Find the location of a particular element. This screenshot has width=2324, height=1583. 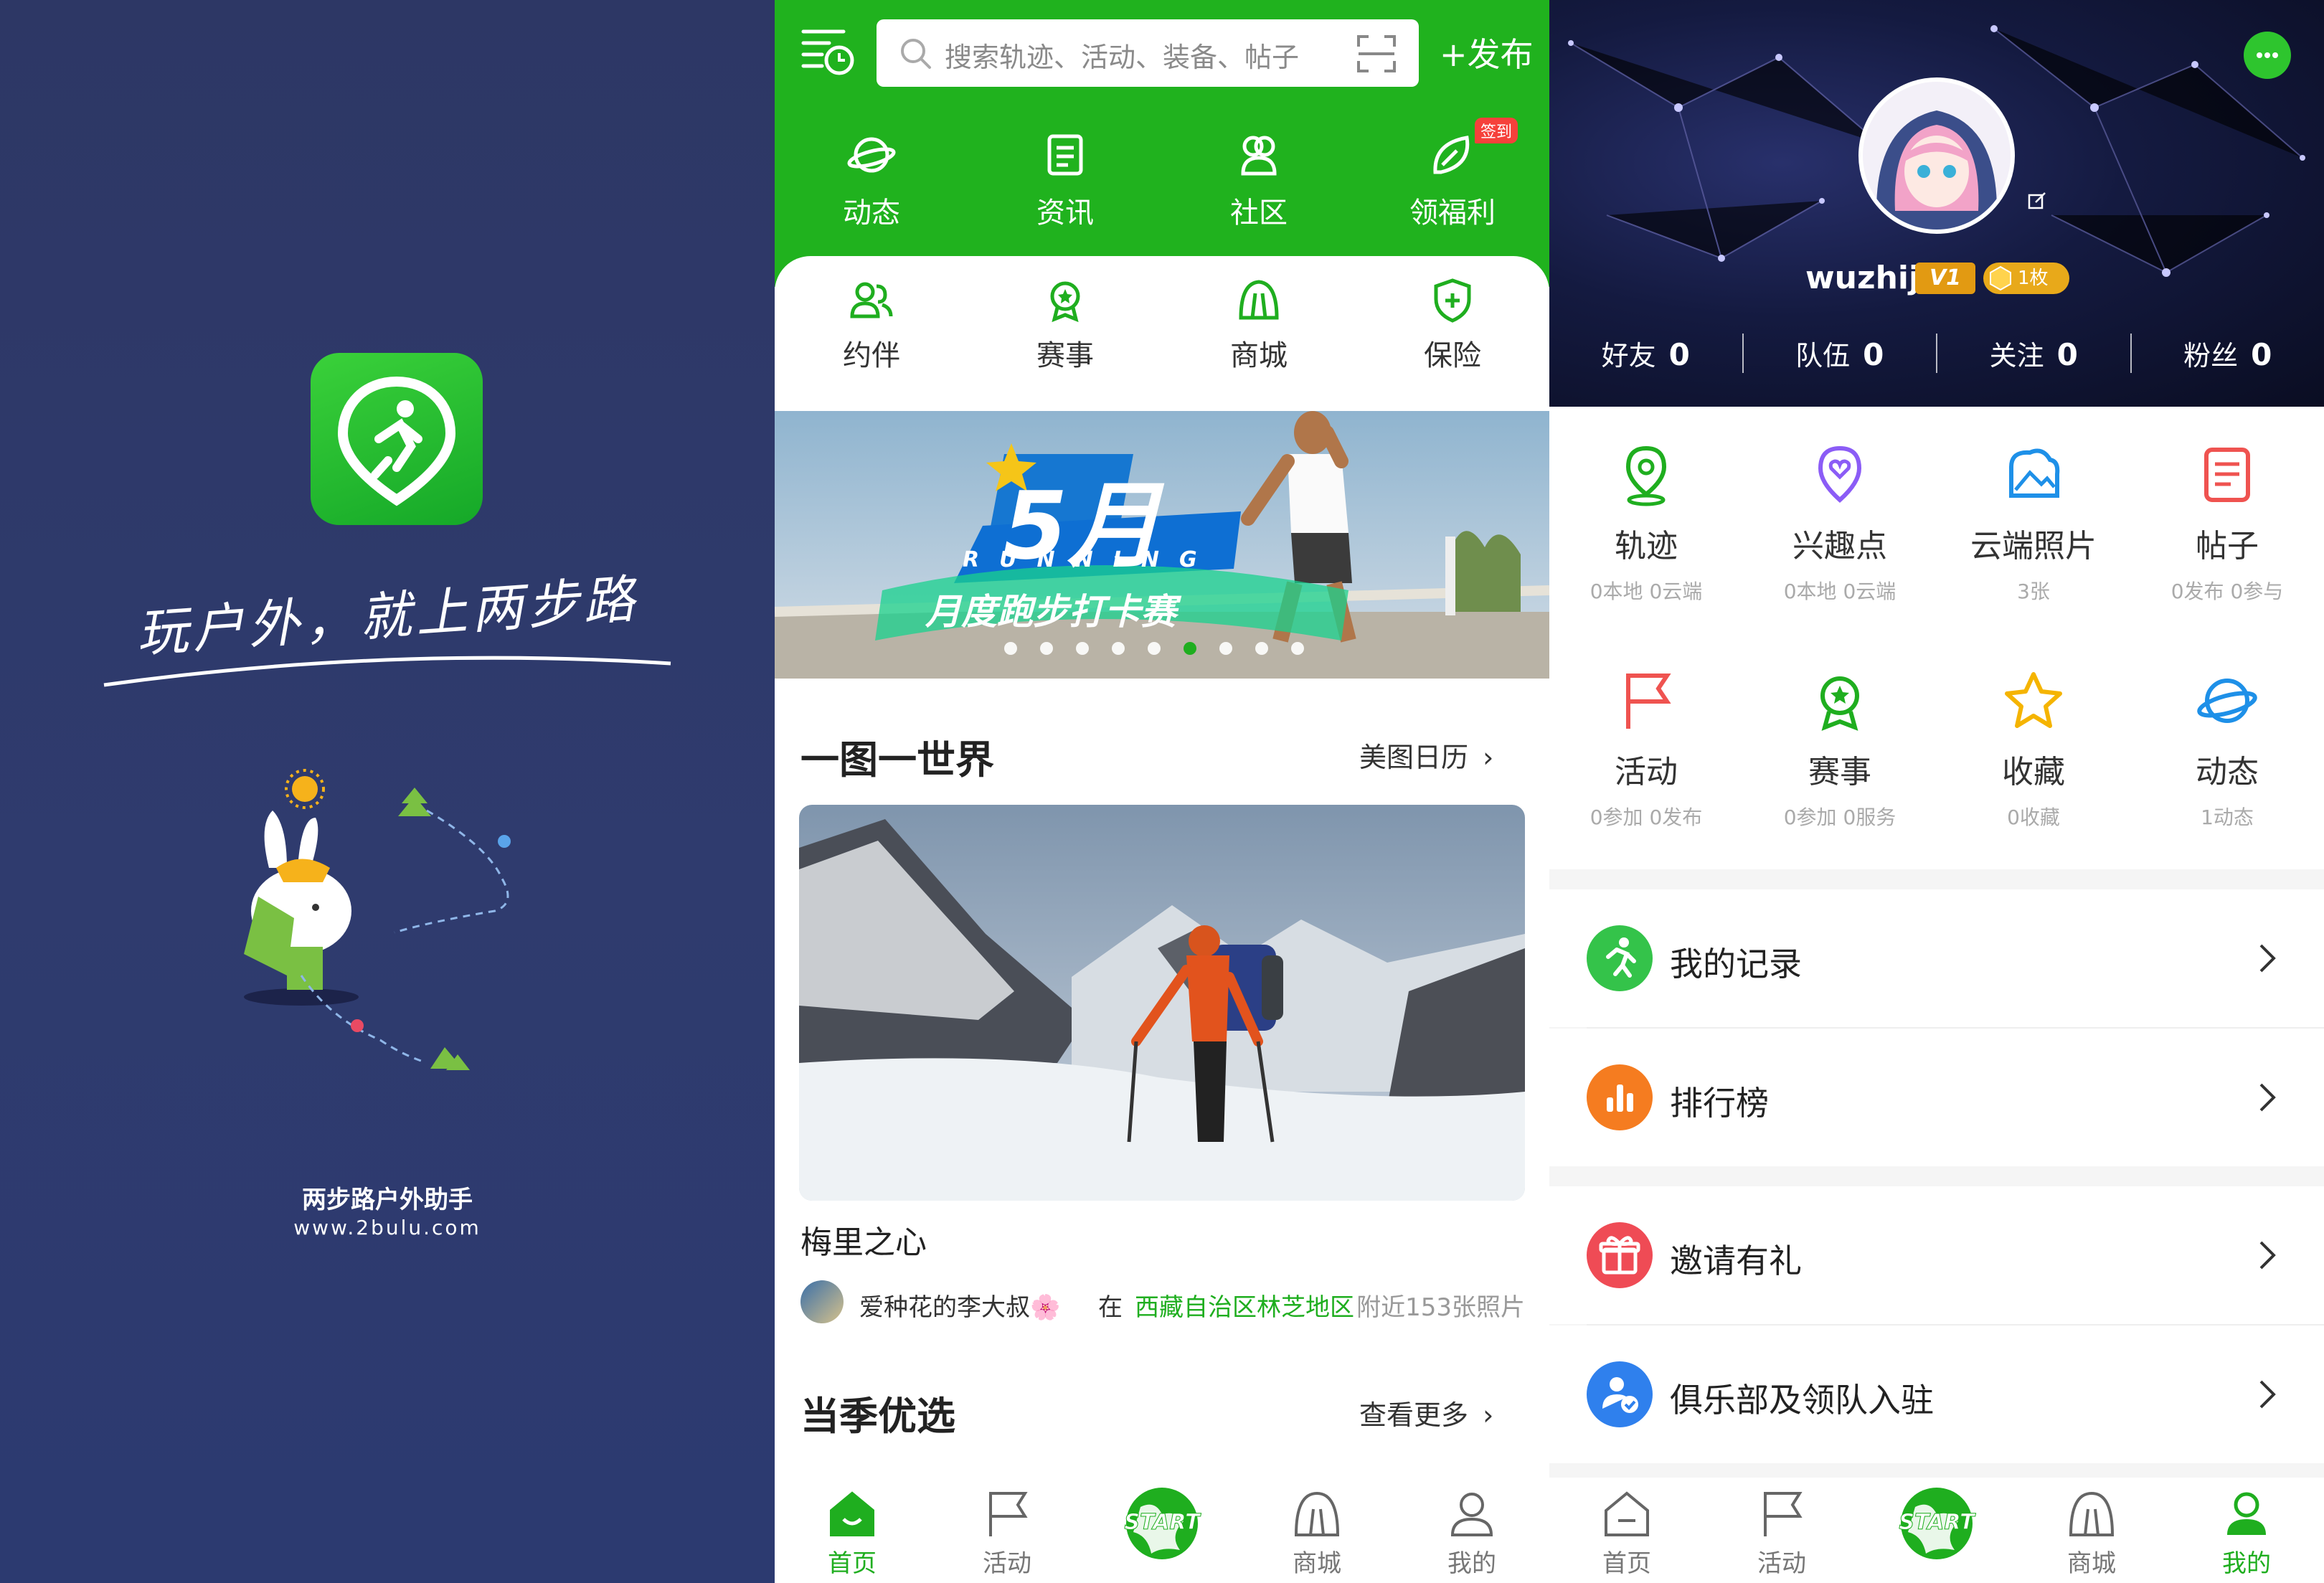

calendar-link: 美图日历 › is located at coordinates (1426, 755).